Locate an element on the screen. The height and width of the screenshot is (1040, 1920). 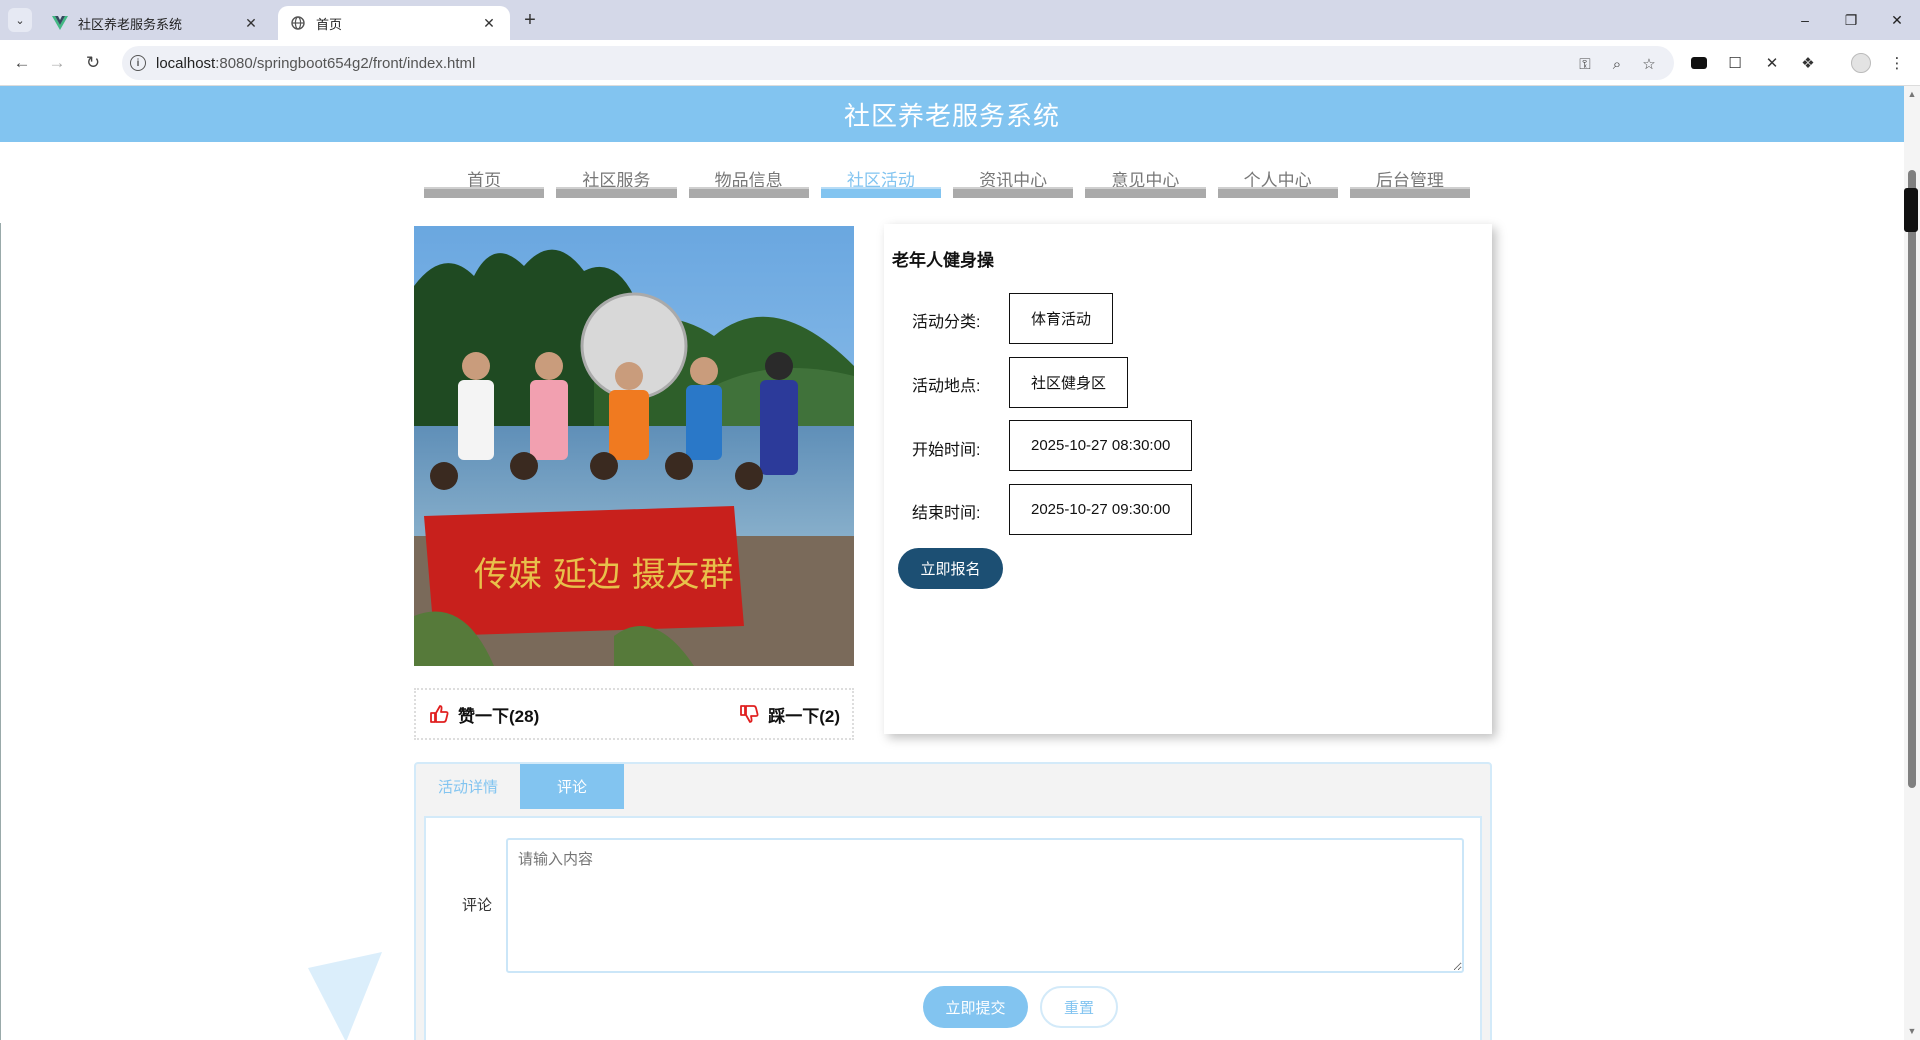
field-label-category: 活动分类: is located at coordinates (946, 322).